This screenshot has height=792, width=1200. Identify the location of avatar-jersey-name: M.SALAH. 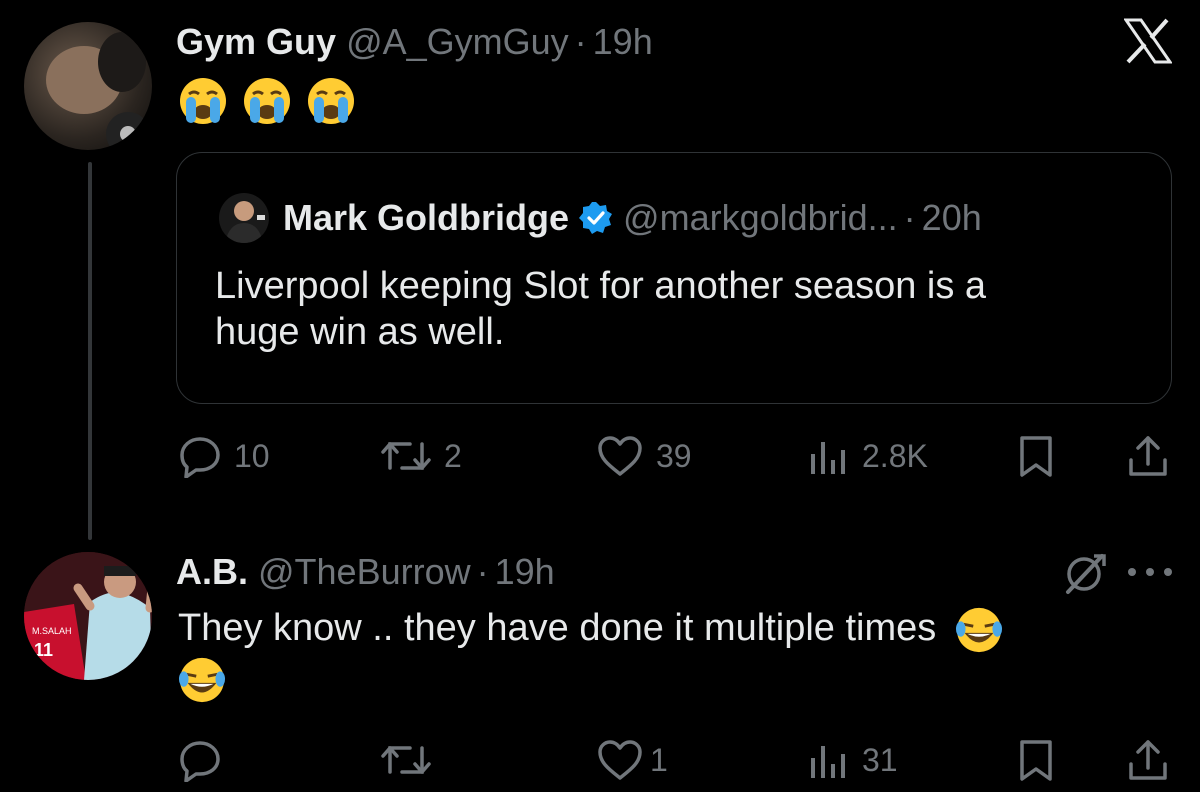
(52, 631).